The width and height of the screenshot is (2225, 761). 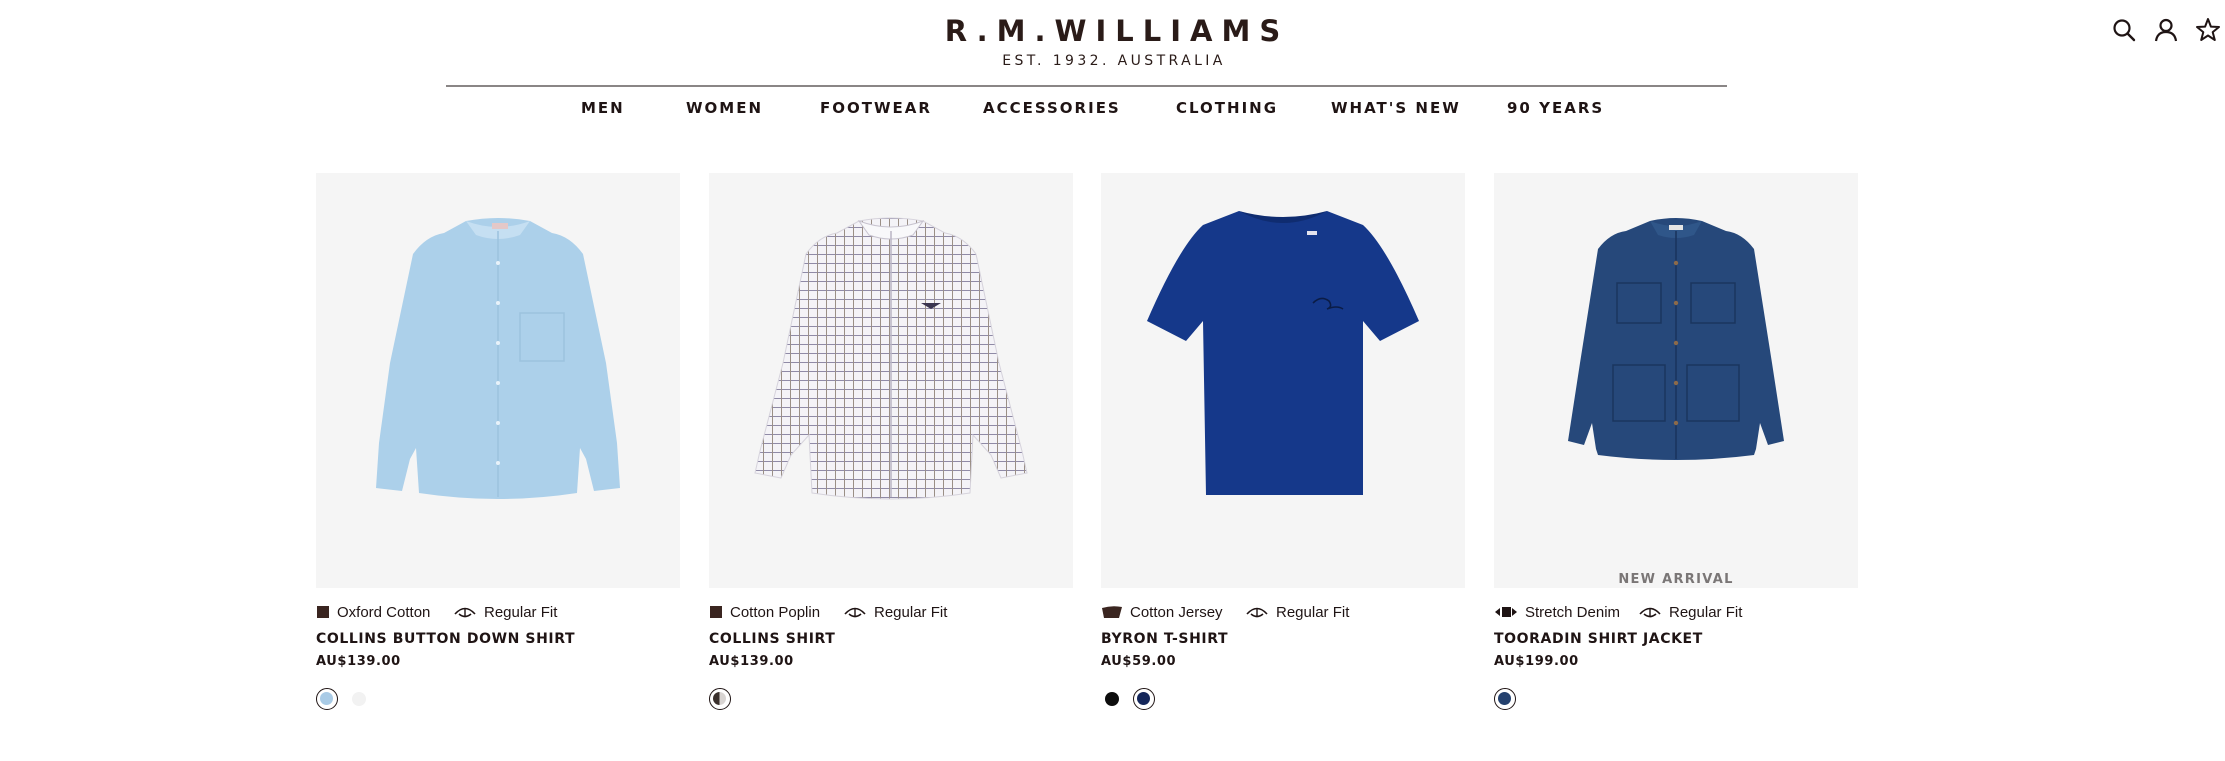 I want to click on tshirt-image, so click(x=1283, y=353).